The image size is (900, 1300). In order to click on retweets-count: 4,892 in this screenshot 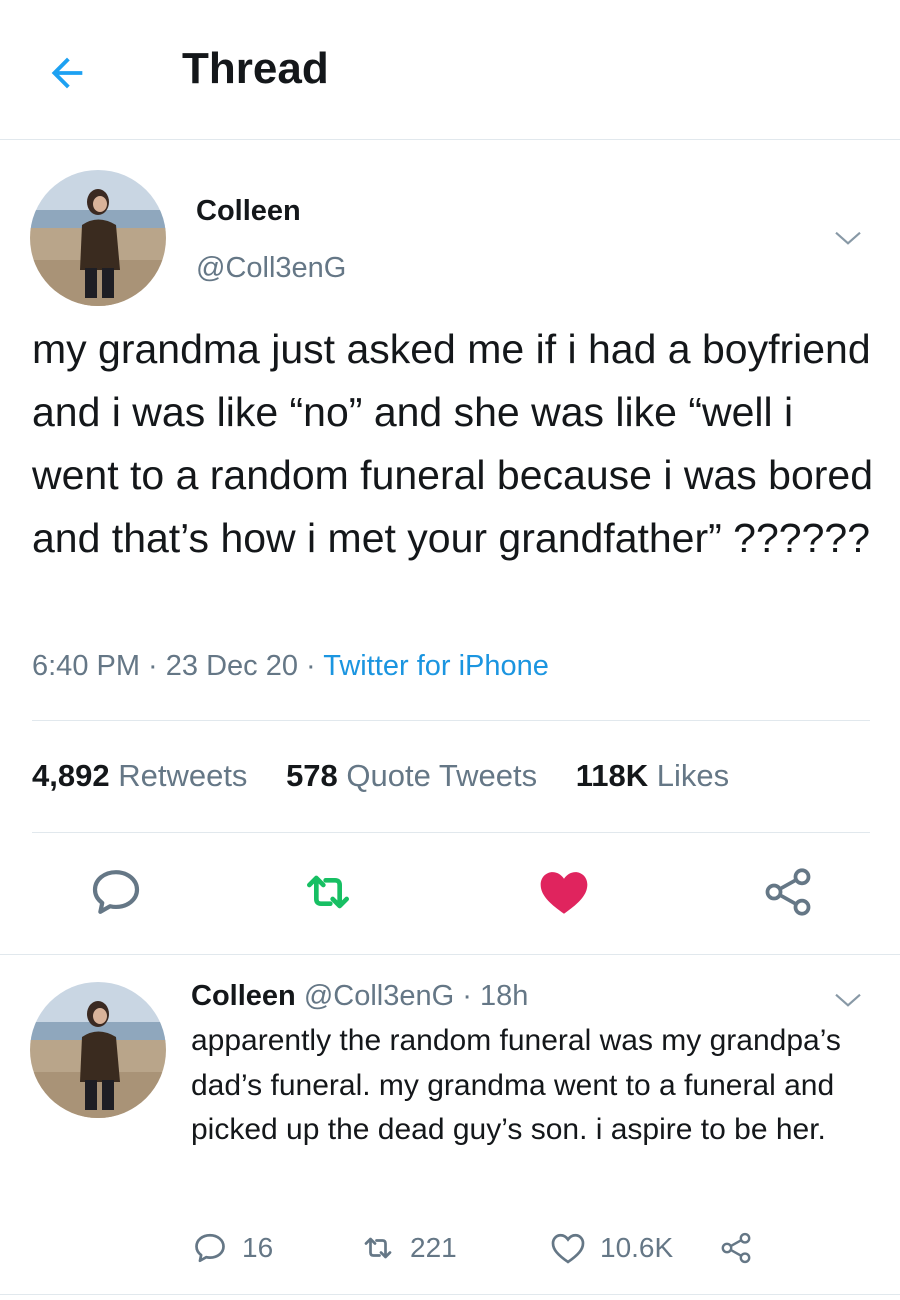, I will do `click(71, 775)`.